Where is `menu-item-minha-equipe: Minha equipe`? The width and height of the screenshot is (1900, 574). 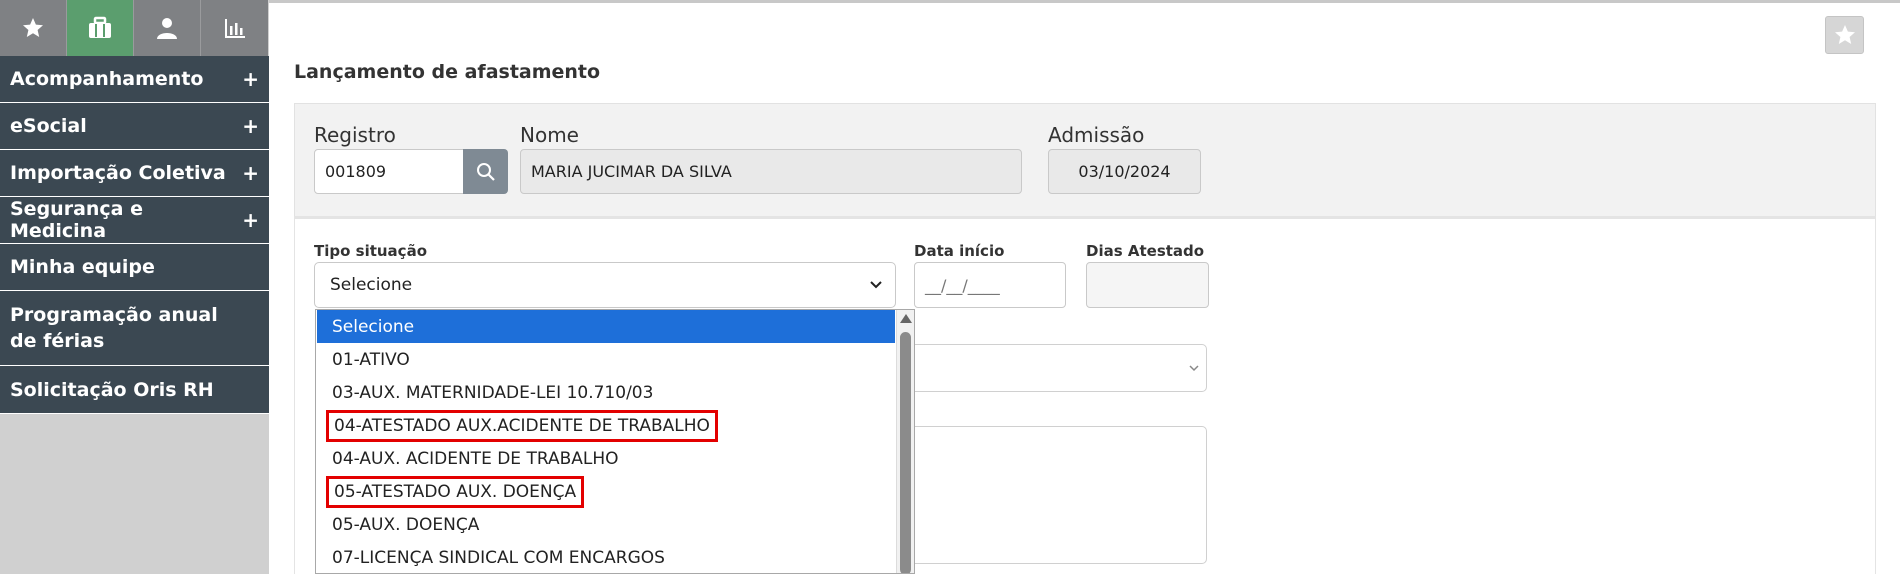 menu-item-minha-equipe: Minha equipe is located at coordinates (134, 267).